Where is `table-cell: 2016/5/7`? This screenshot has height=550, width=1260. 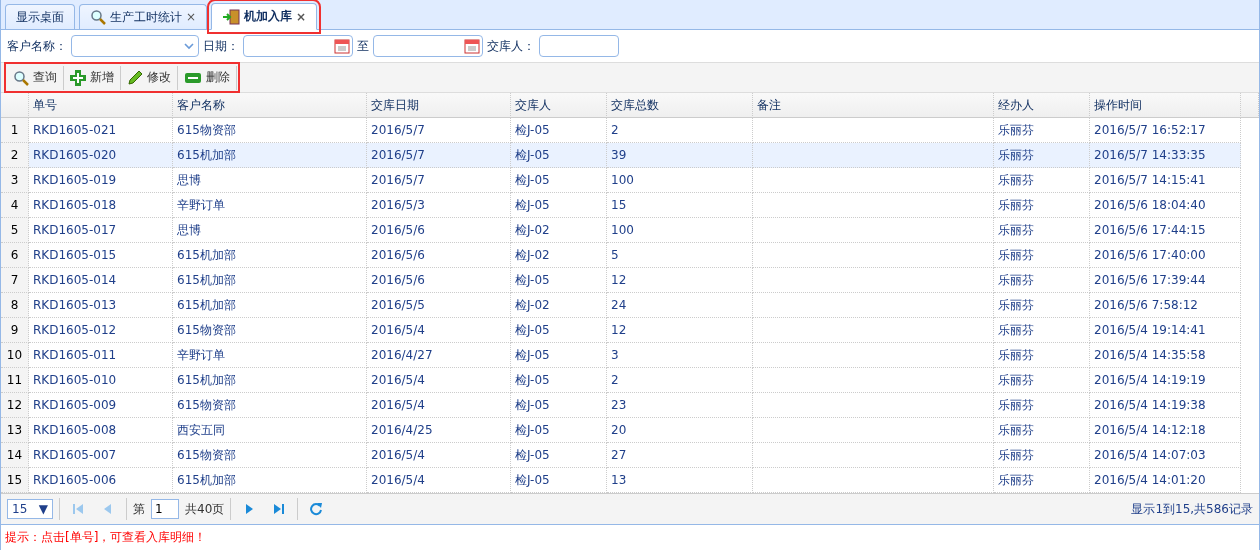 table-cell: 2016/5/7 is located at coordinates (439, 155).